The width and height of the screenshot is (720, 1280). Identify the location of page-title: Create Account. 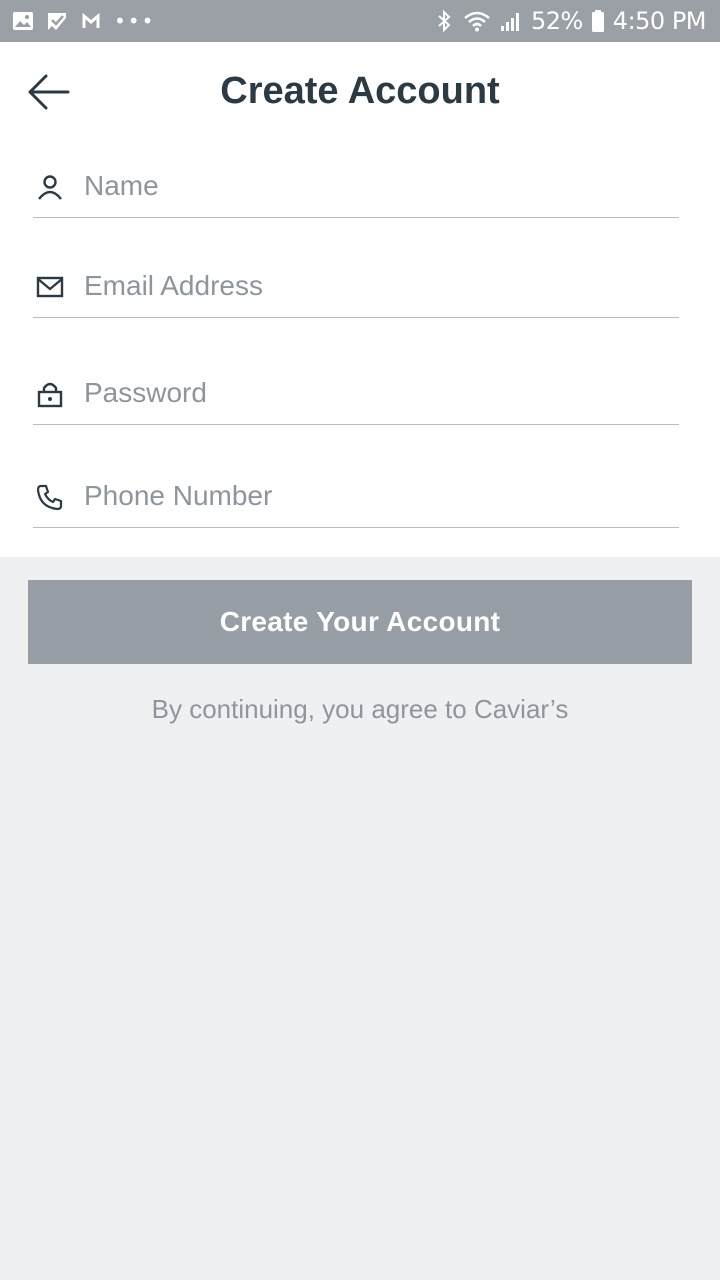
(360, 91).